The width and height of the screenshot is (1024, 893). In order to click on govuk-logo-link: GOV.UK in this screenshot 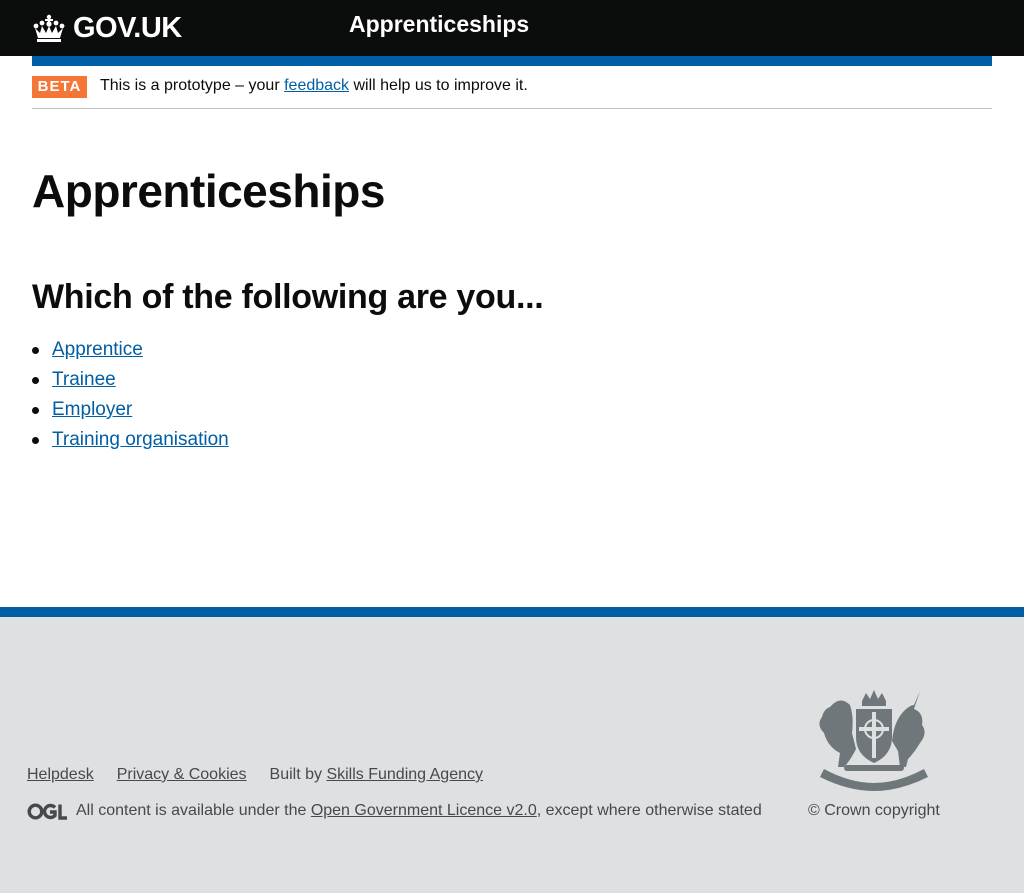, I will do `click(107, 28)`.